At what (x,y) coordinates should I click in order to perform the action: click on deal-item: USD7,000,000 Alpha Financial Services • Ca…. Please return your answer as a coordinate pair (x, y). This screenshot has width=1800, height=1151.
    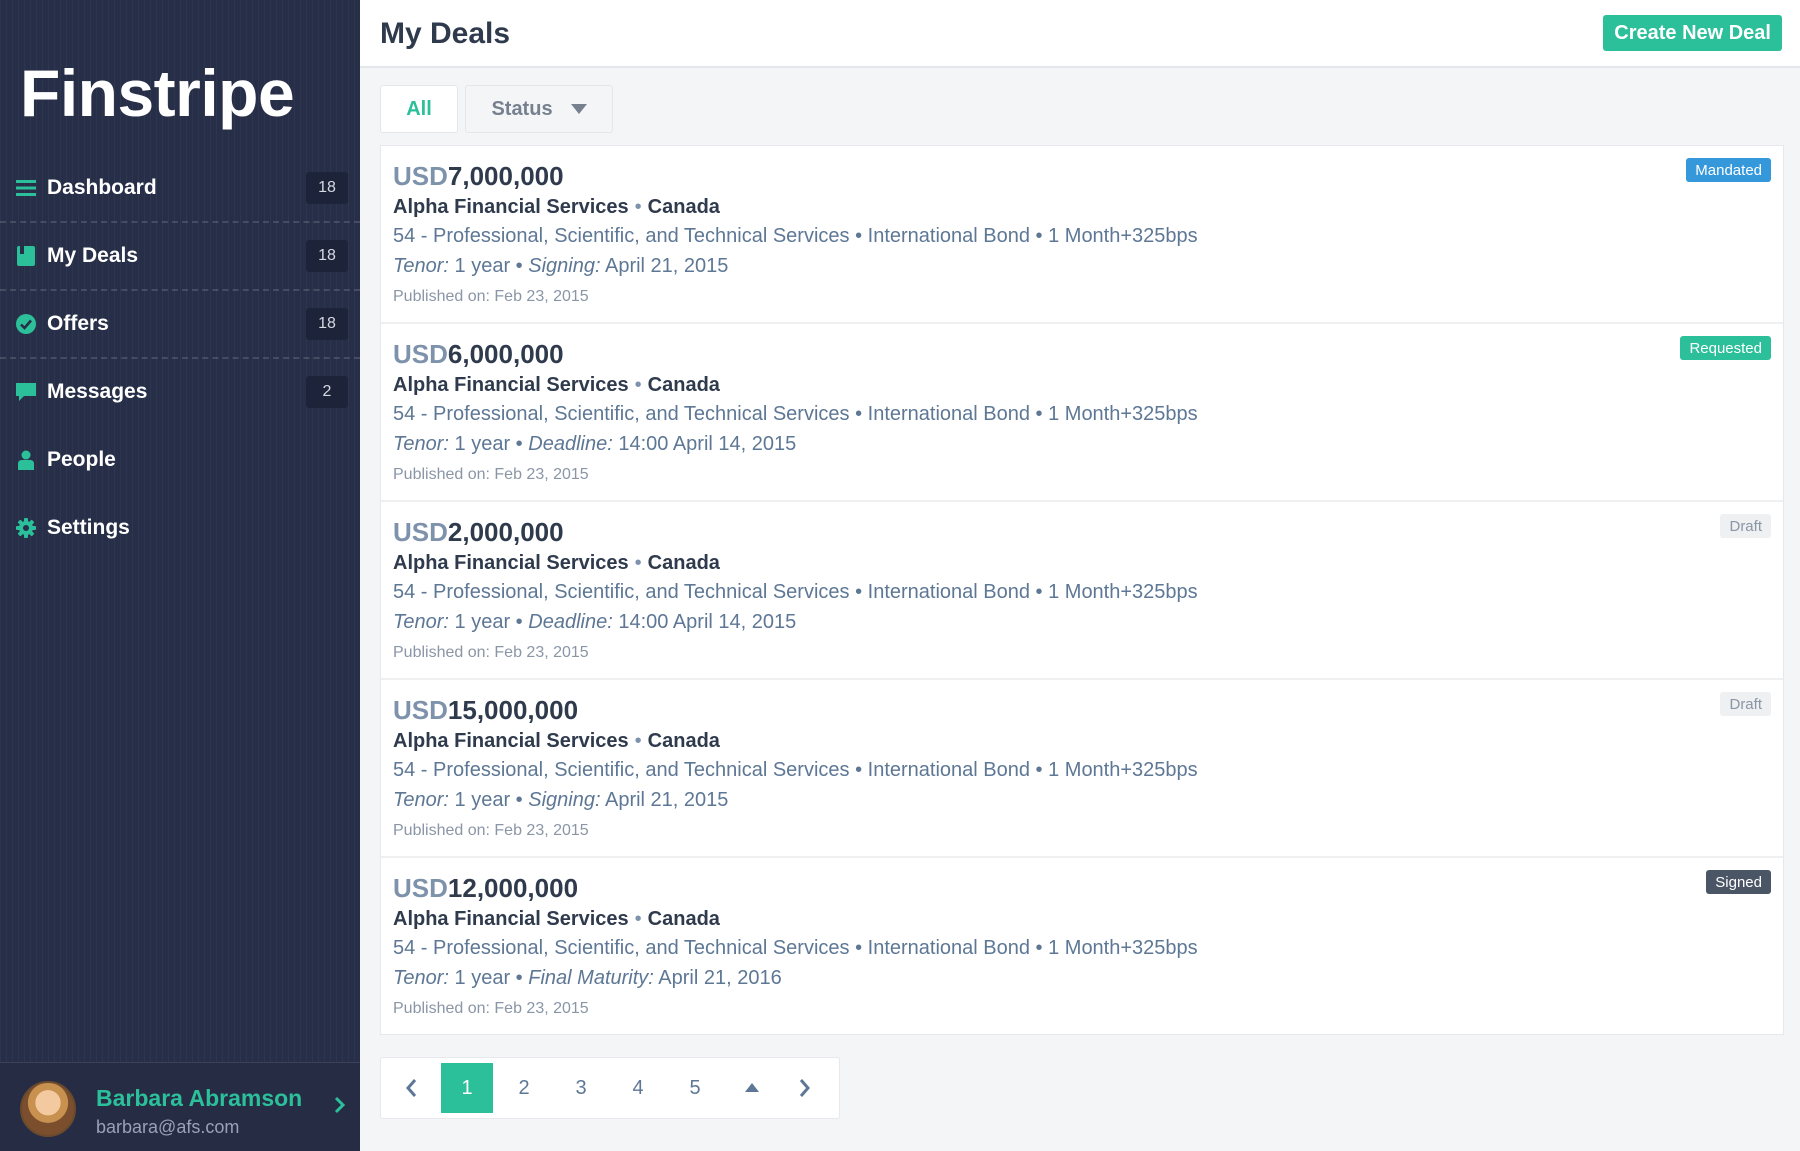
    Looking at the image, I should click on (1082, 235).